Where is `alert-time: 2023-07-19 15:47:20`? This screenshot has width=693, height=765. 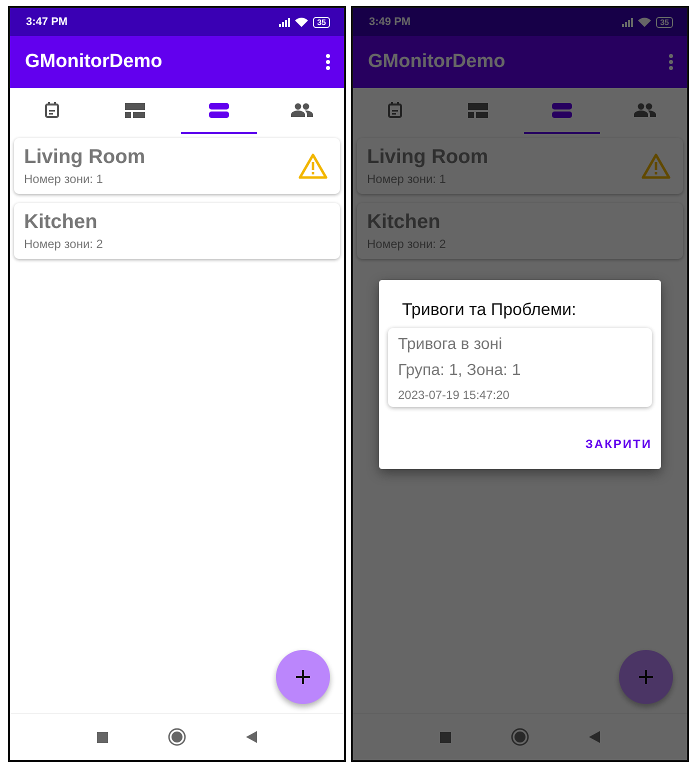
alert-time: 2023-07-19 15:47:20 is located at coordinates (454, 395).